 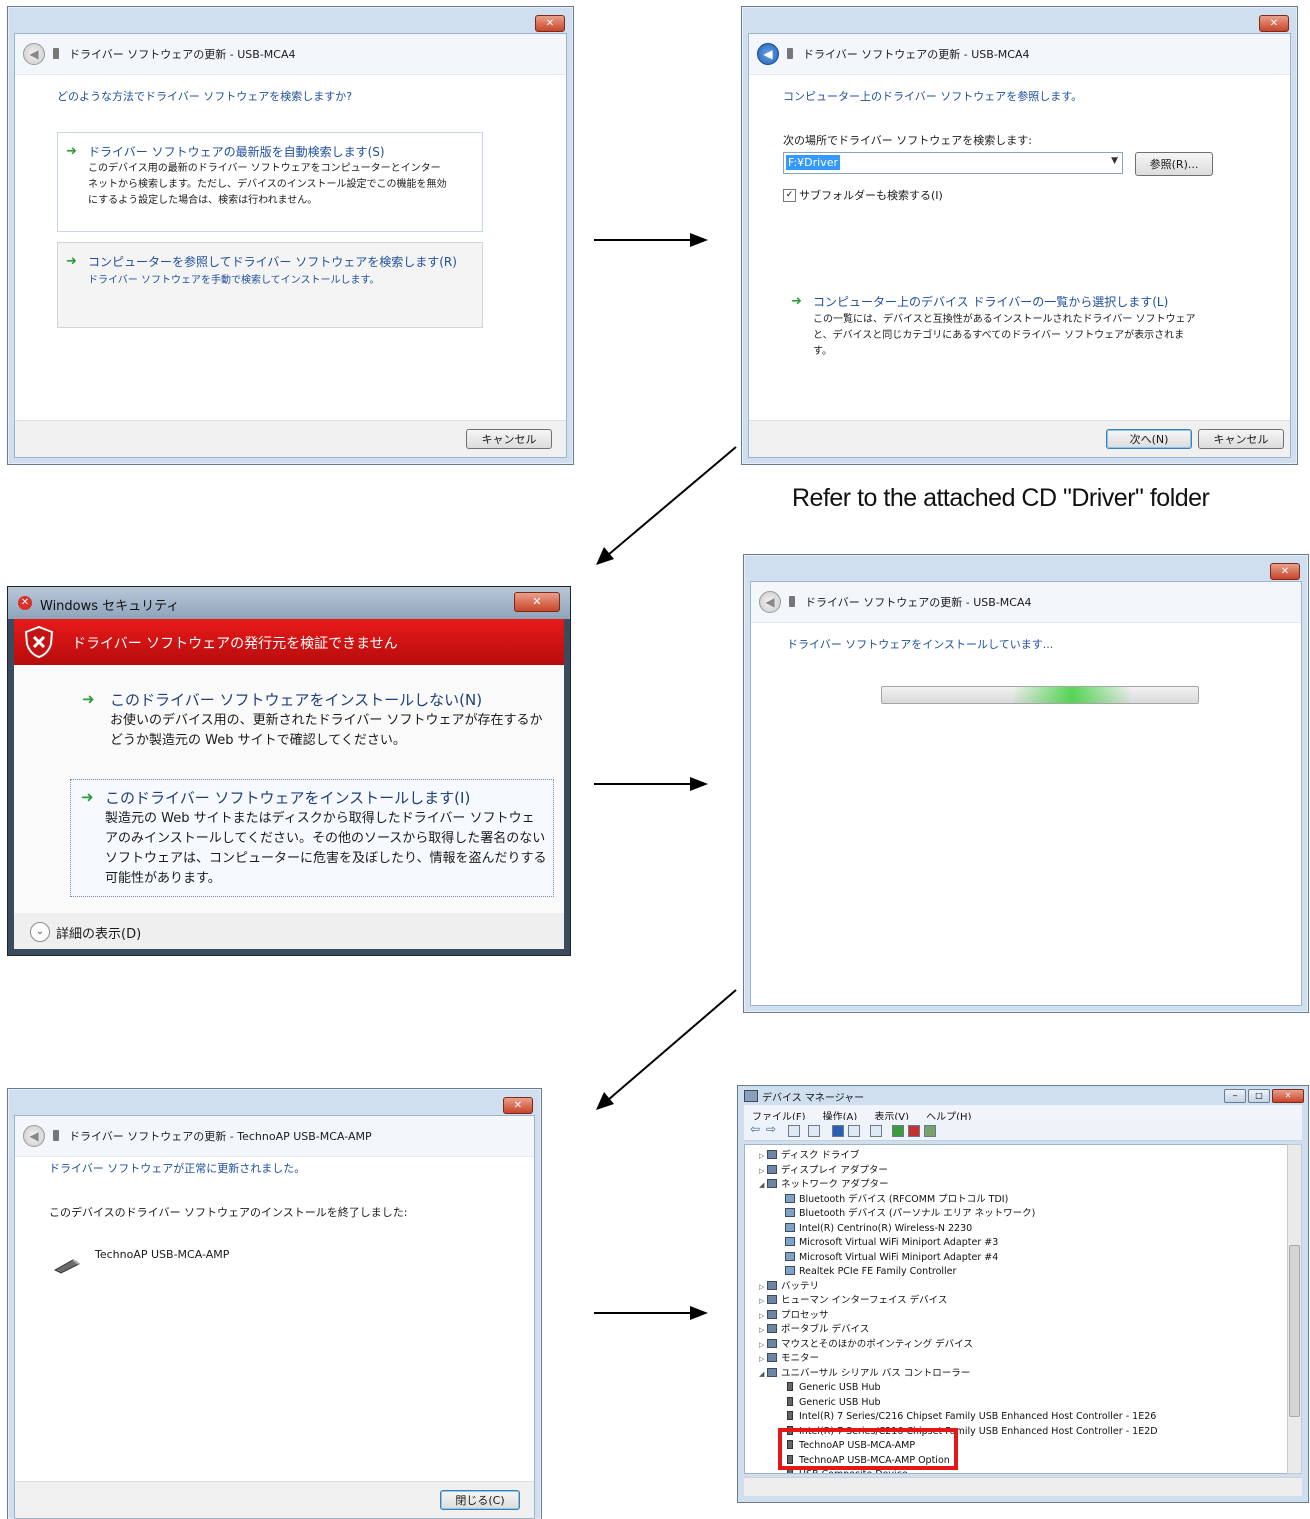 What do you see at coordinates (853, 1301) in the screenshot?
I see `tree-category: ▷ ヒューマン インターフェイス デバイス` at bounding box center [853, 1301].